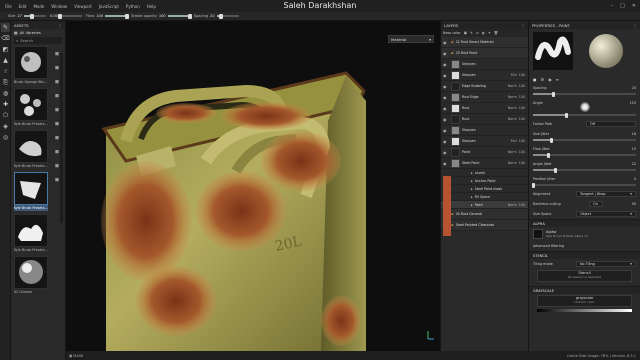 The height and width of the screenshot is (360, 640). Describe the element at coordinates (5, 104) in the screenshot. I see `picker-icon: ✚` at that location.